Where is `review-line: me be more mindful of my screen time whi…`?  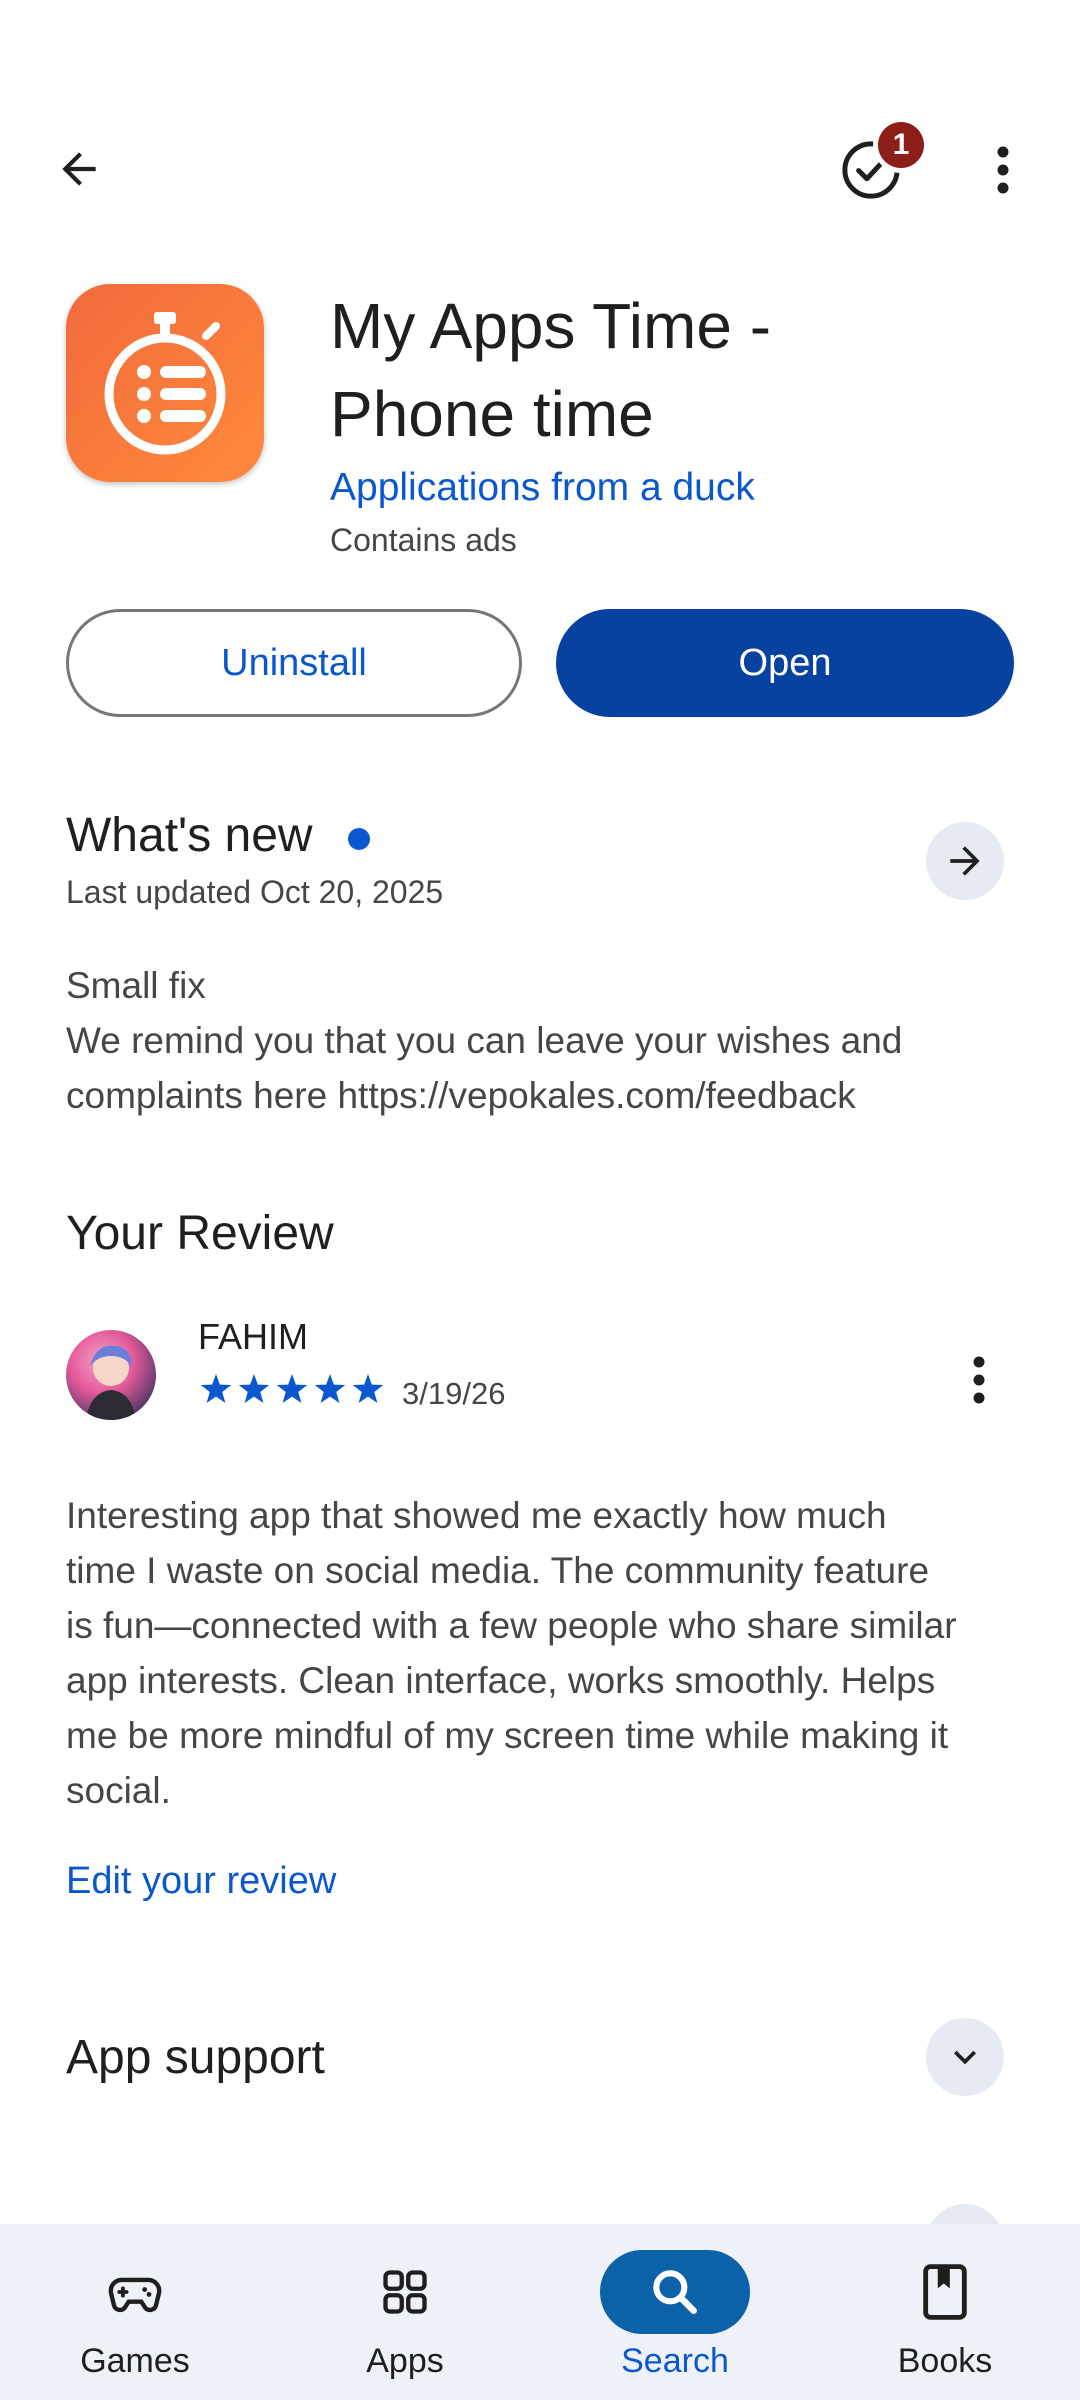
review-line: me be more mindful of my screen time whi… is located at coordinates (507, 1735).